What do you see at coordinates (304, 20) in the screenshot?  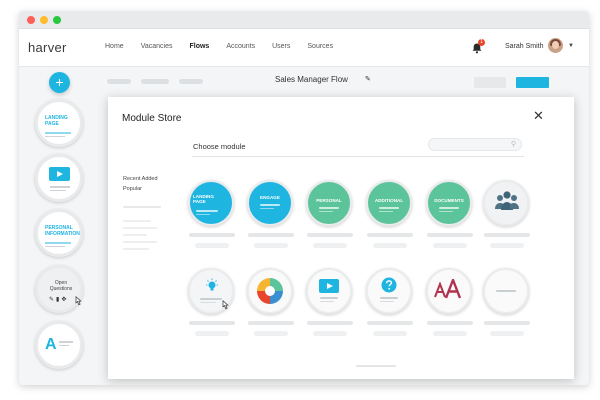 I see `title-bar` at bounding box center [304, 20].